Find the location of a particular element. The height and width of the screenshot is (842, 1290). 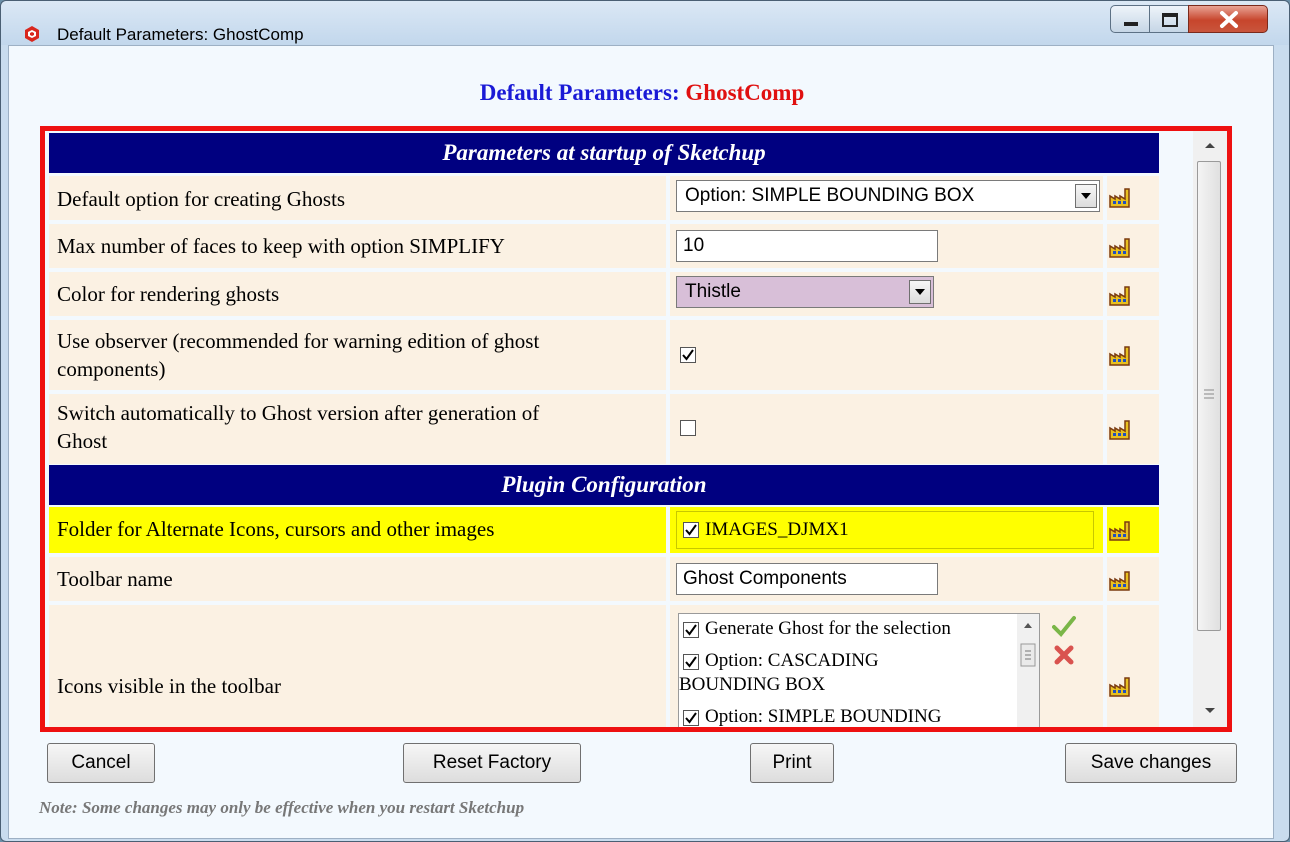

images-folder-checkbox is located at coordinates (691, 530).